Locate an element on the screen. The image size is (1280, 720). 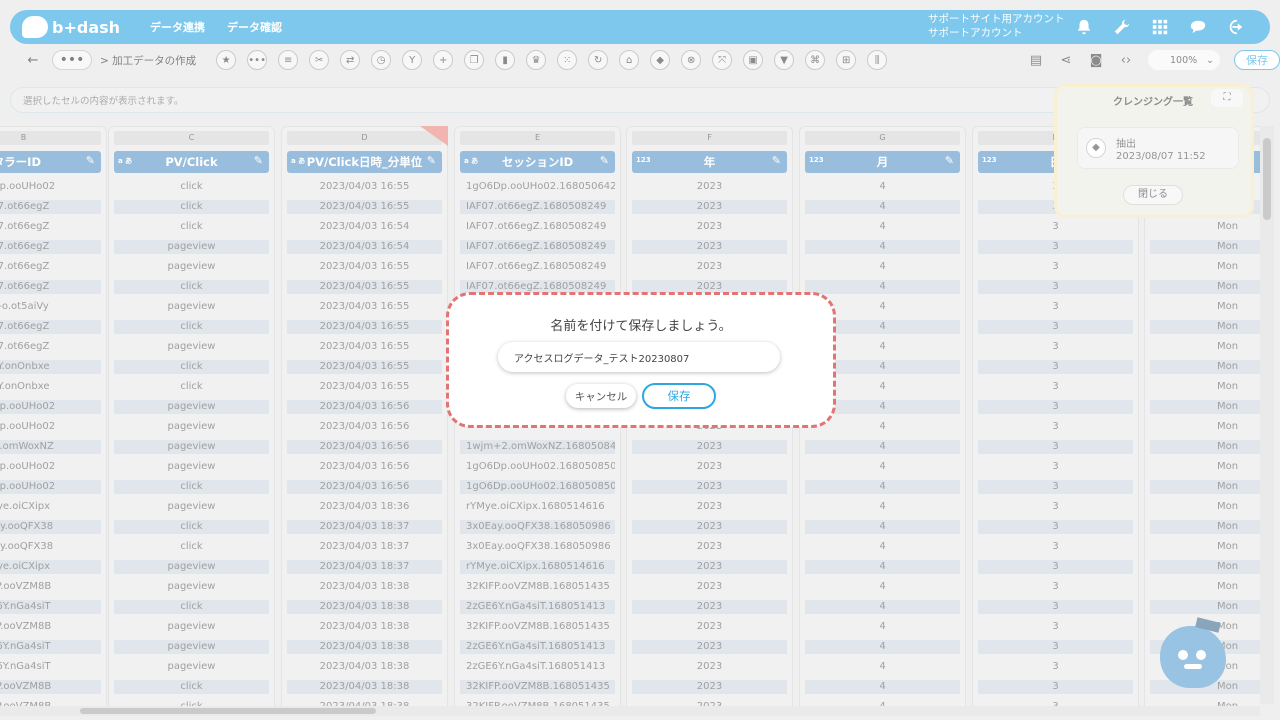
data-name-input is located at coordinates (639, 357).